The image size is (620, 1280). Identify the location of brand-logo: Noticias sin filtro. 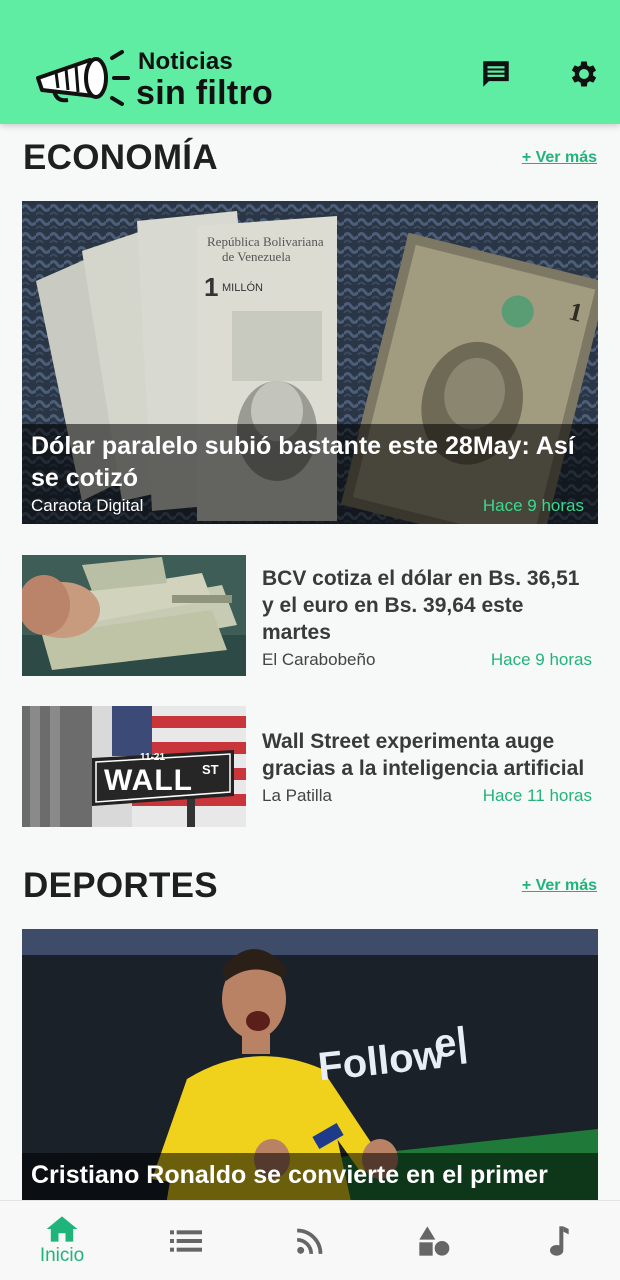
(172, 80).